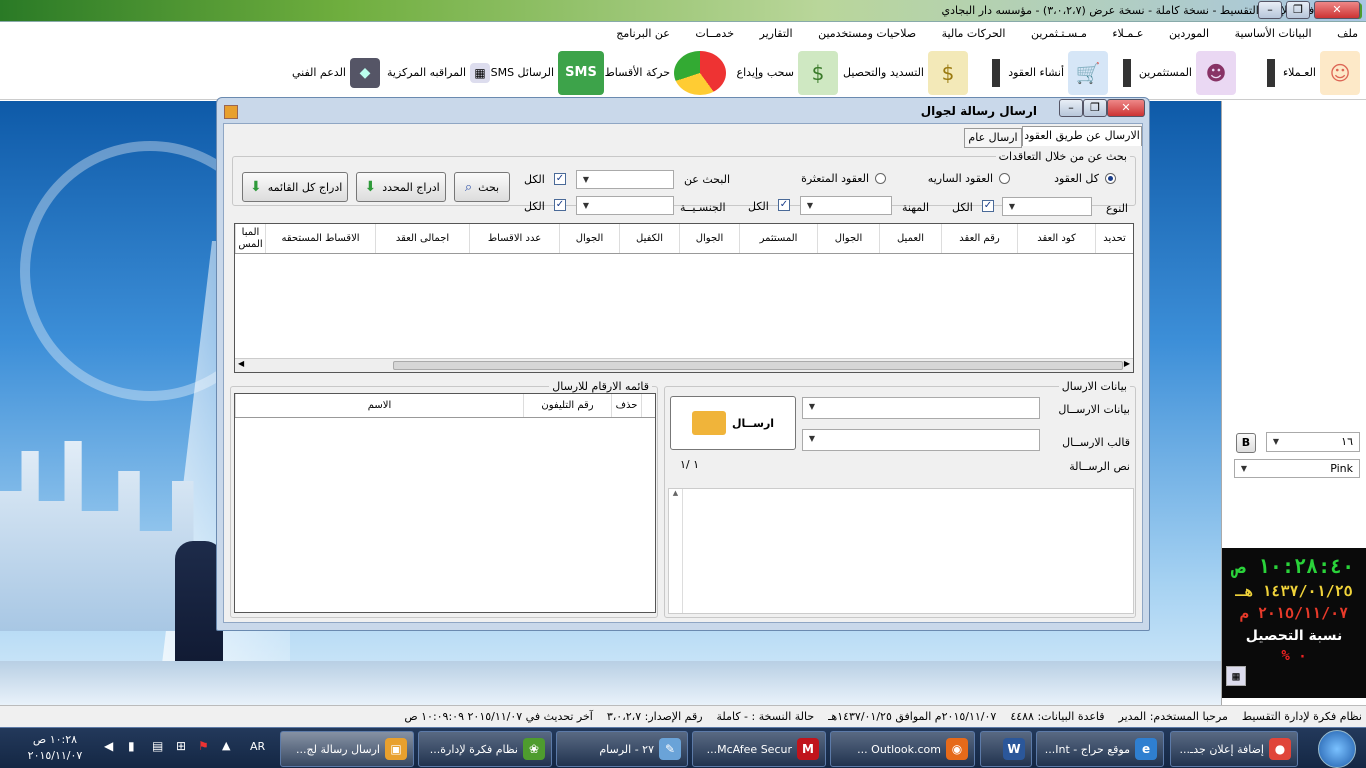 This screenshot has width=1366, height=768. I want to click on column-header: الاسم, so click(379, 405).